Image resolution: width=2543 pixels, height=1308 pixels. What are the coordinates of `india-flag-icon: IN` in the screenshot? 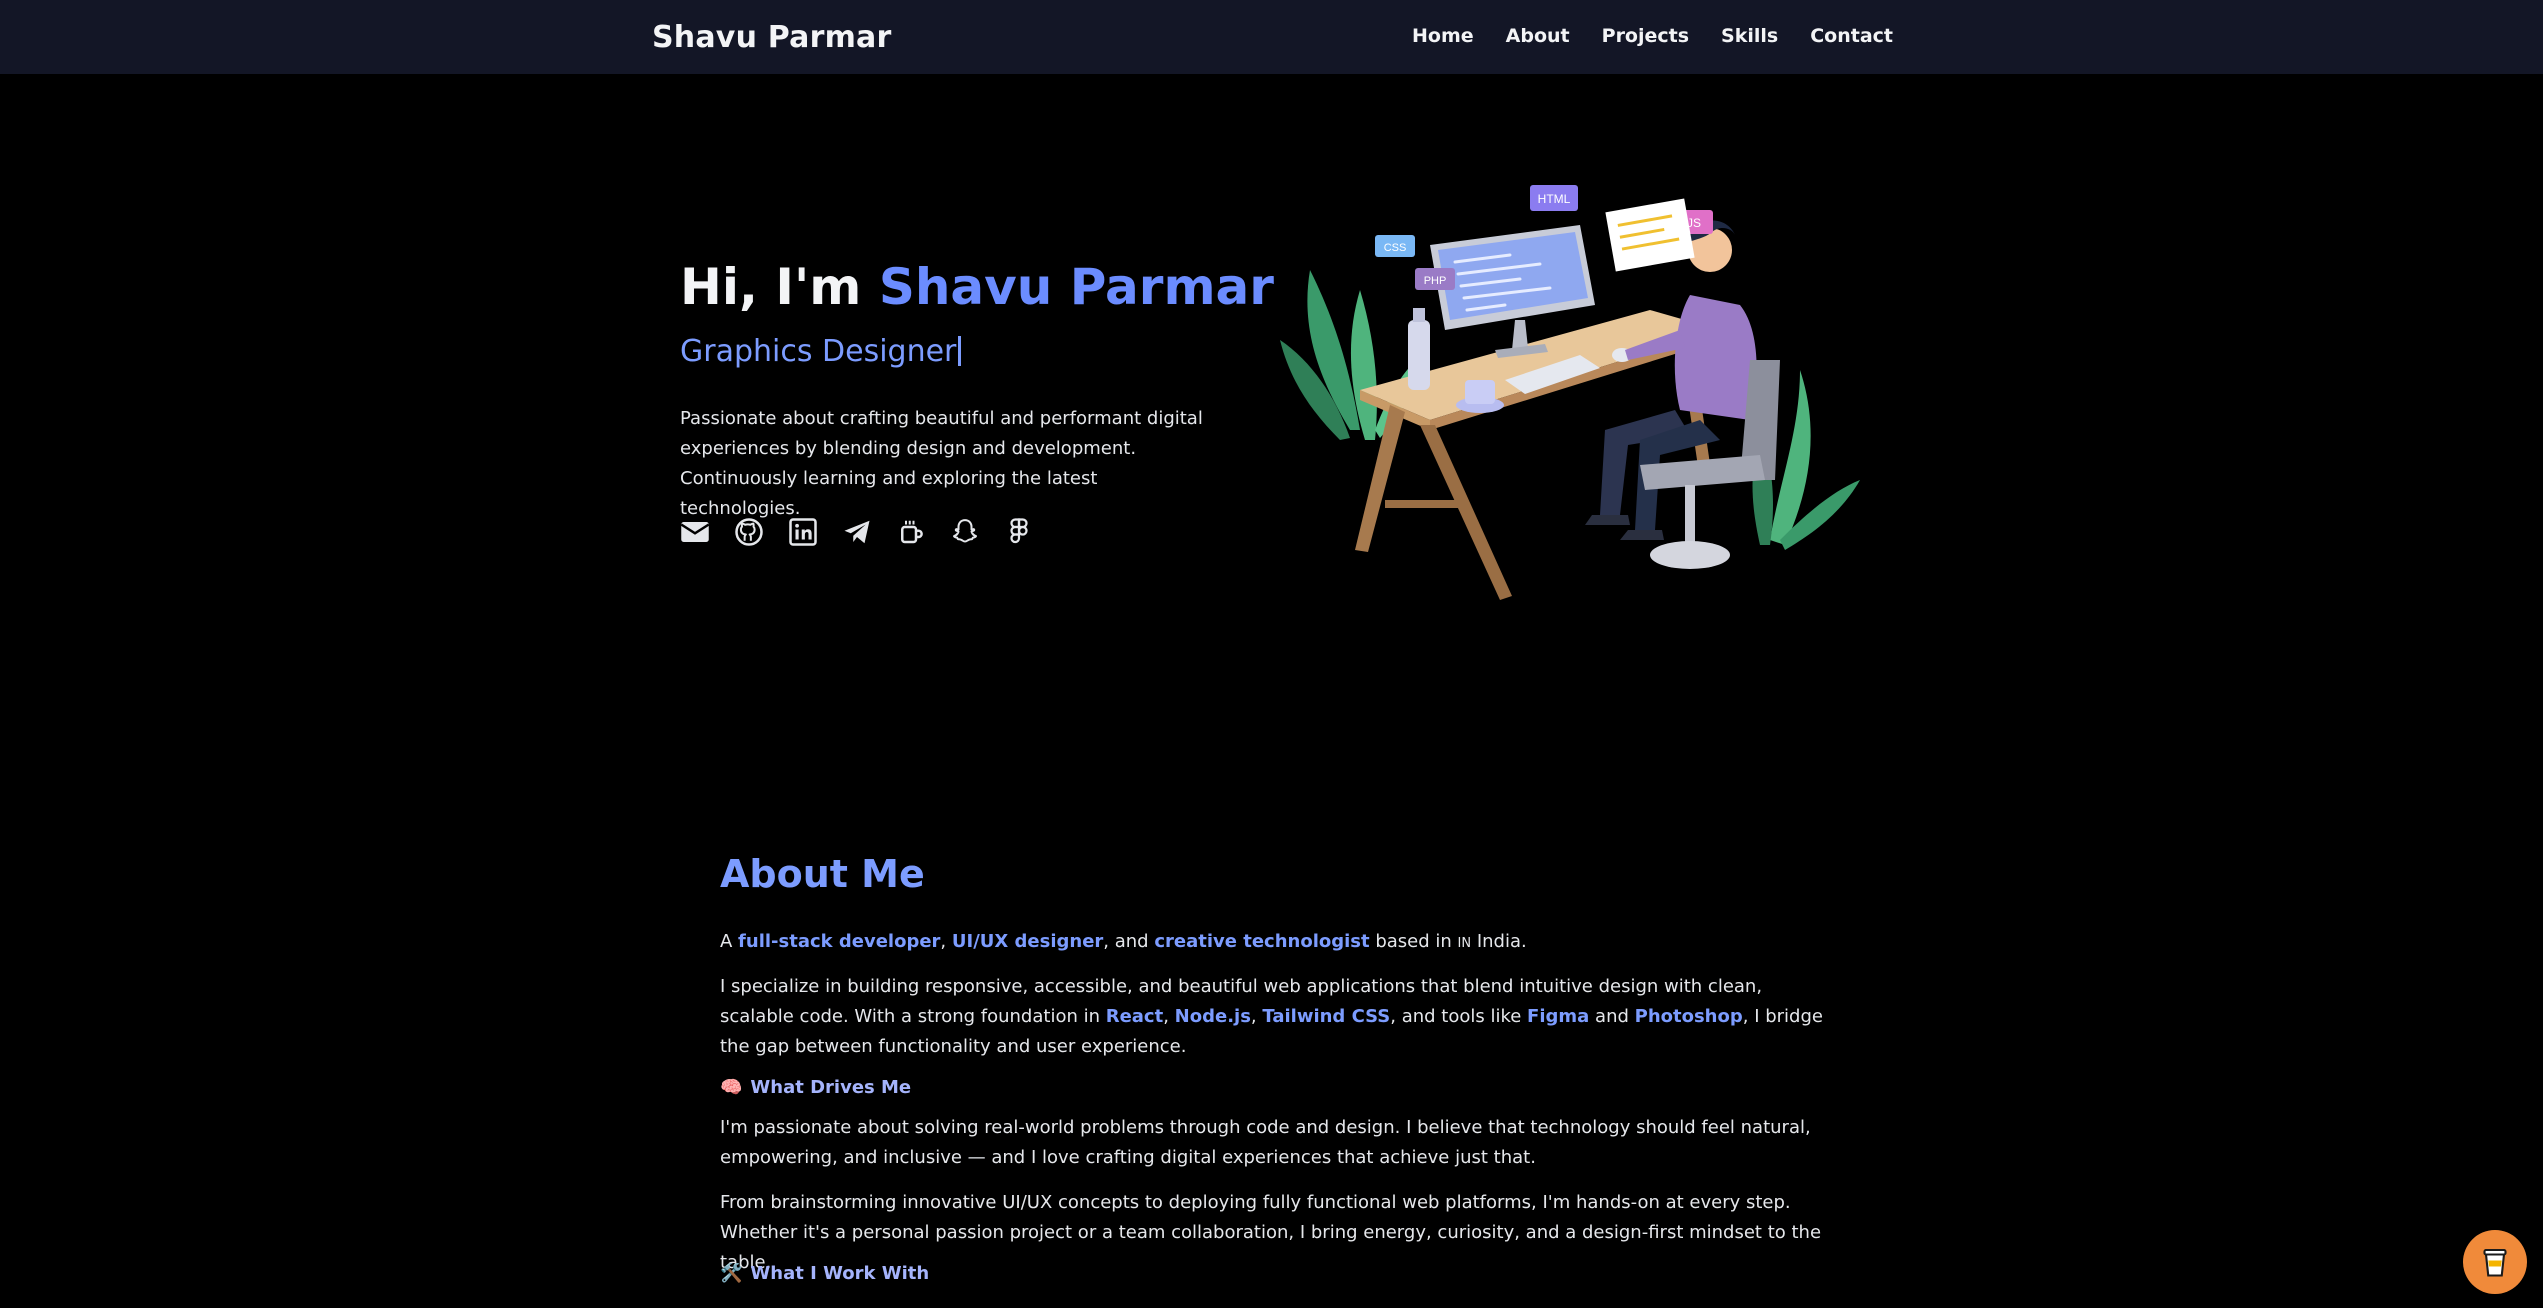 It's located at (1464, 943).